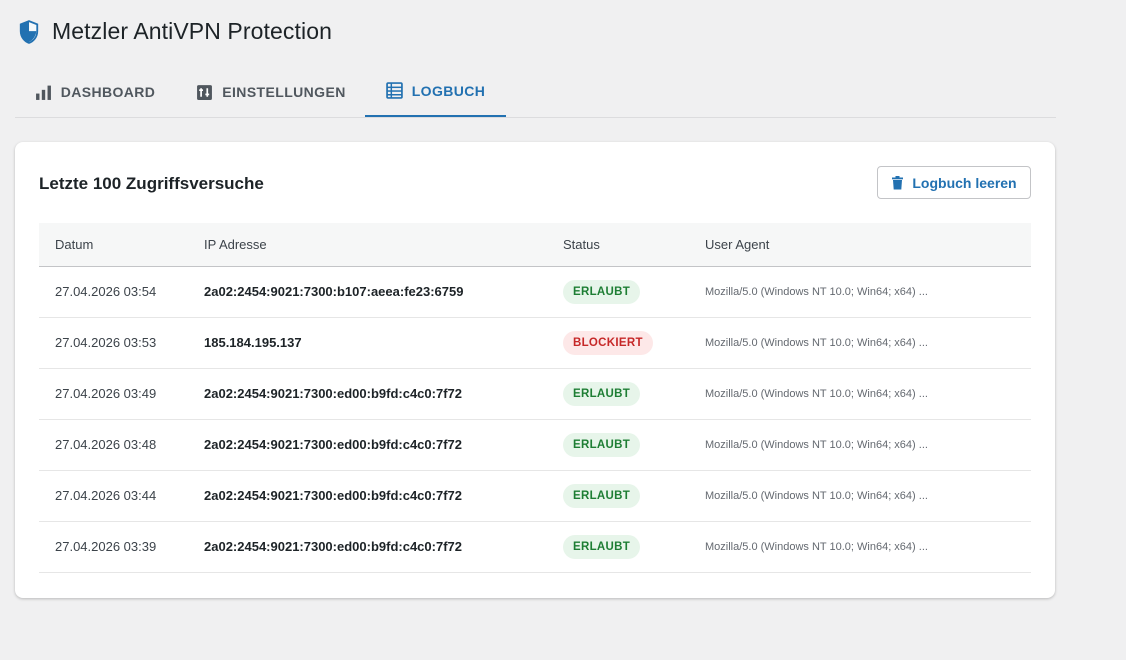 Image resolution: width=1126 pixels, height=660 pixels. What do you see at coordinates (383, 343) in the screenshot?
I see `ip-cell: 185.184.195.137` at bounding box center [383, 343].